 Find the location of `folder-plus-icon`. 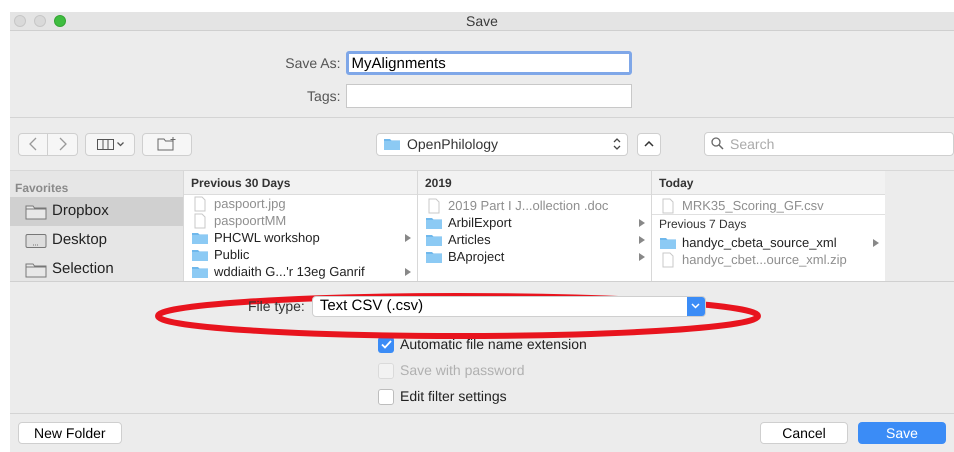

folder-plus-icon is located at coordinates (167, 144).